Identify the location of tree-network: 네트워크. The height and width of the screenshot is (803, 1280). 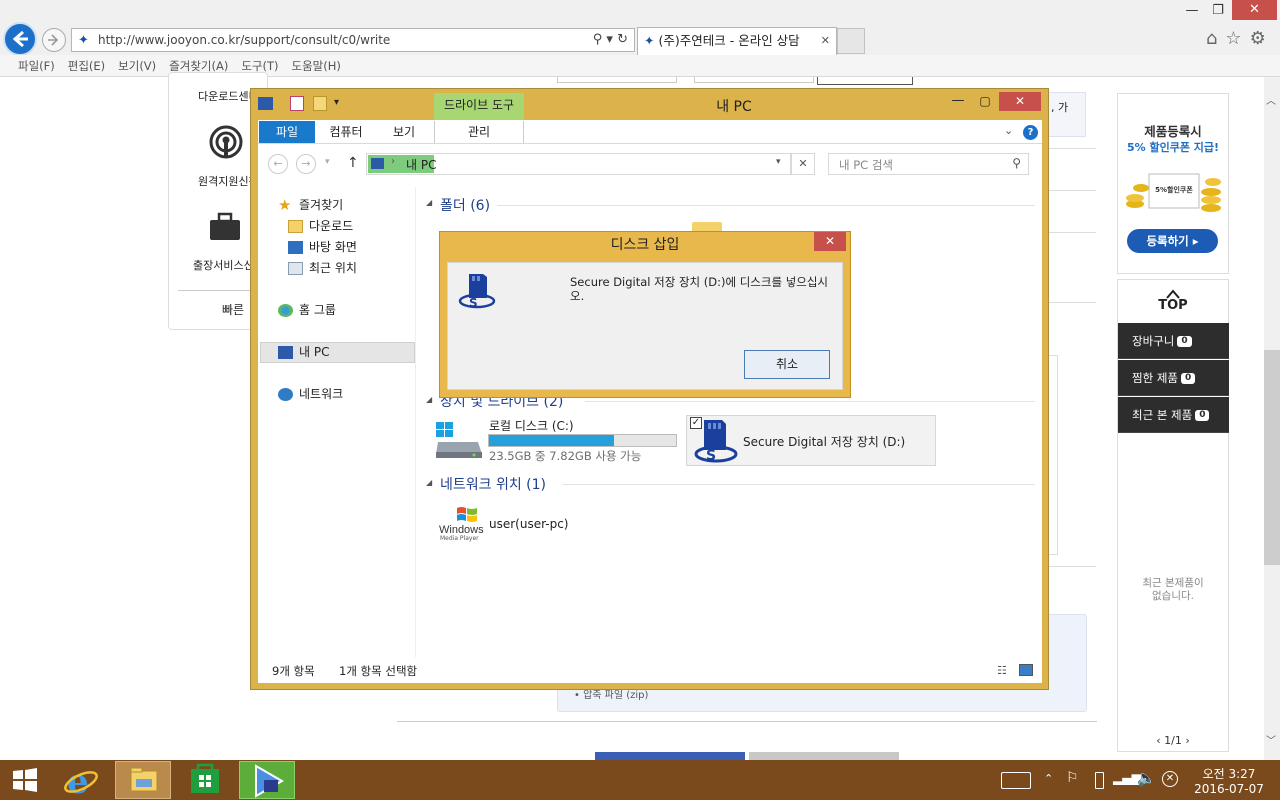
(310, 394).